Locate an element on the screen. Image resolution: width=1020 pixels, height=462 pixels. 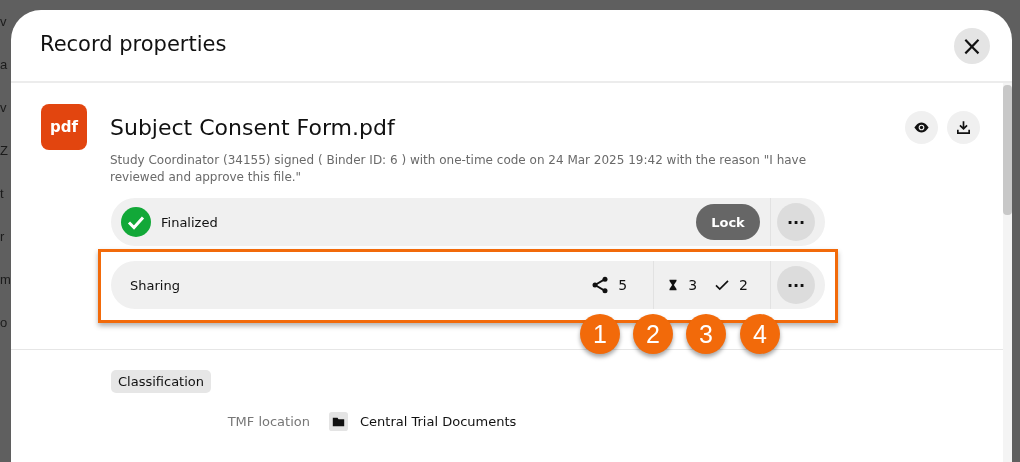
scrollbar is located at coordinates (1007, 272).